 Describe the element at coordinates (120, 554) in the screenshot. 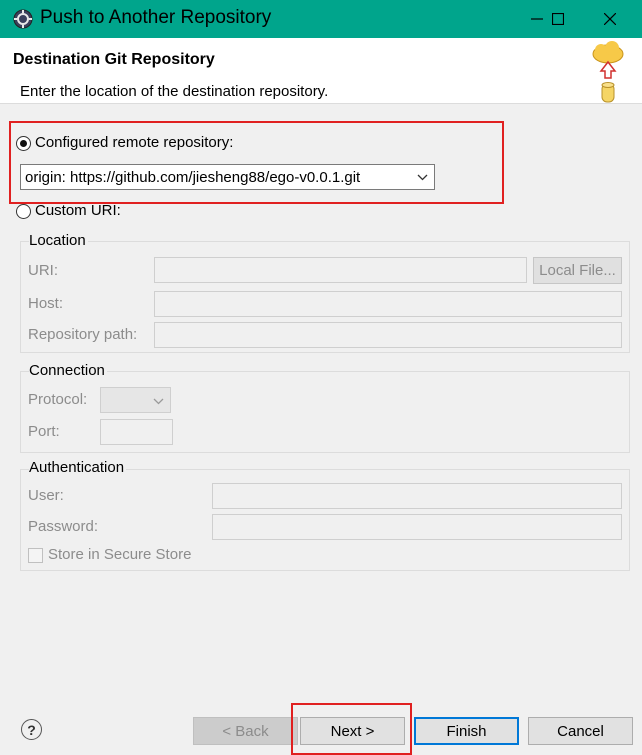

I see `store-secure-label: Store in Secure Store` at that location.